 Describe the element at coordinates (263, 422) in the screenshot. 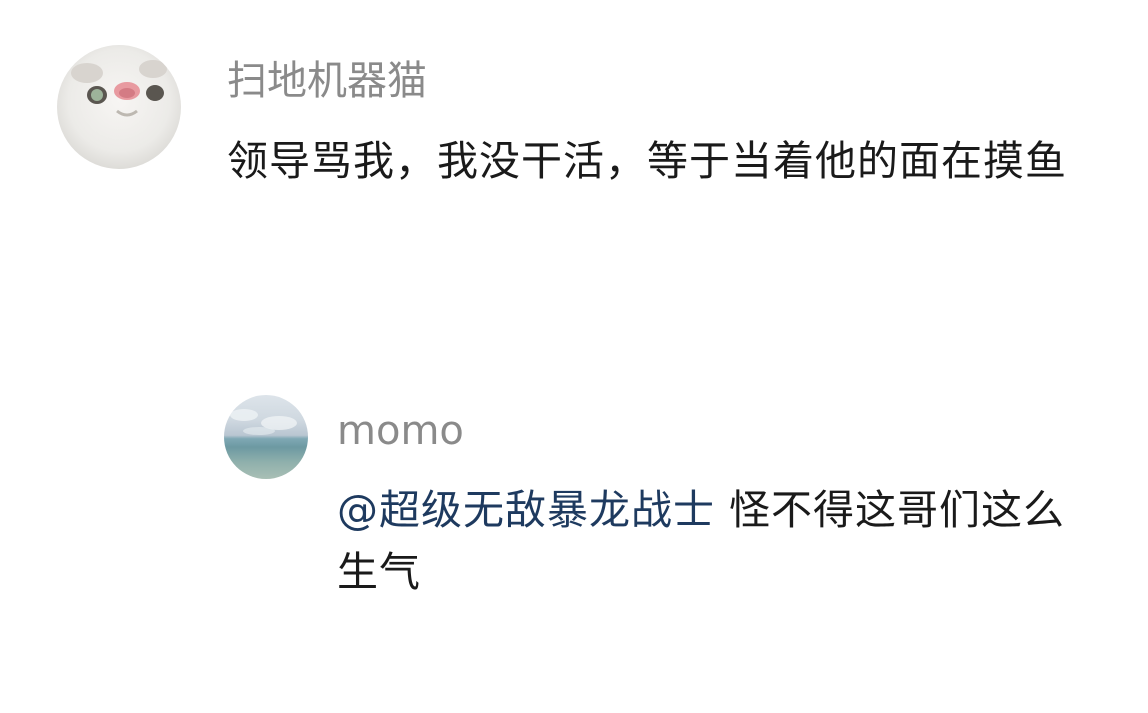

I see `seascape-icon` at that location.